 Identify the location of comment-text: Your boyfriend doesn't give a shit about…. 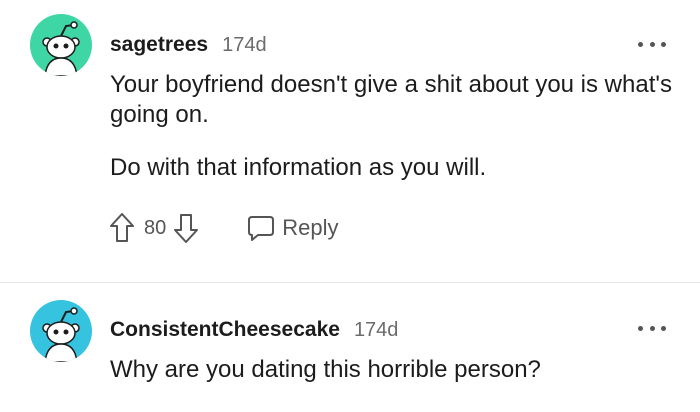
(391, 99).